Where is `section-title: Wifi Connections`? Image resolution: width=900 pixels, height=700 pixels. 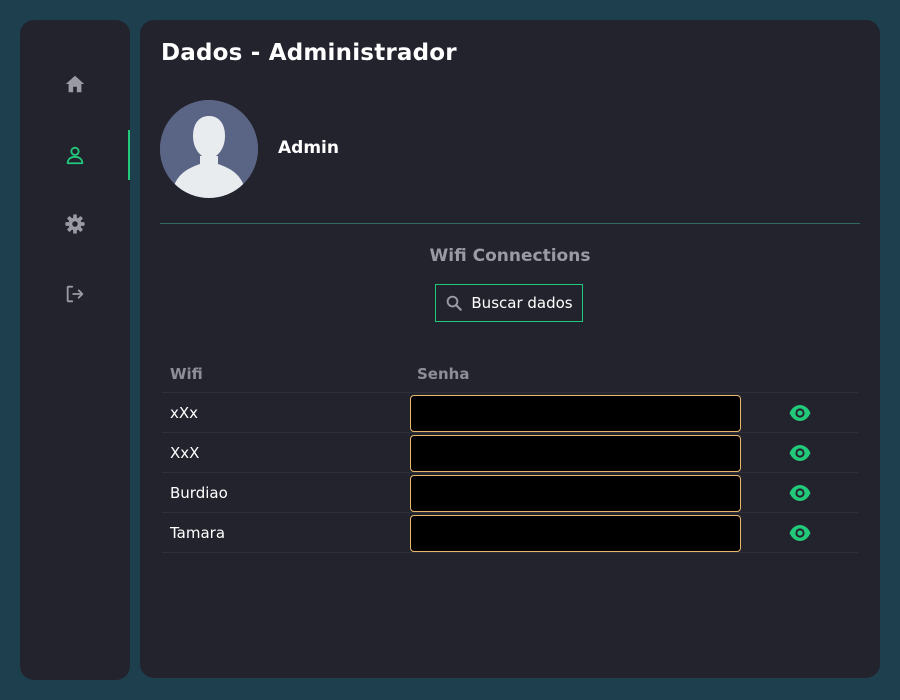 section-title: Wifi Connections is located at coordinates (510, 256).